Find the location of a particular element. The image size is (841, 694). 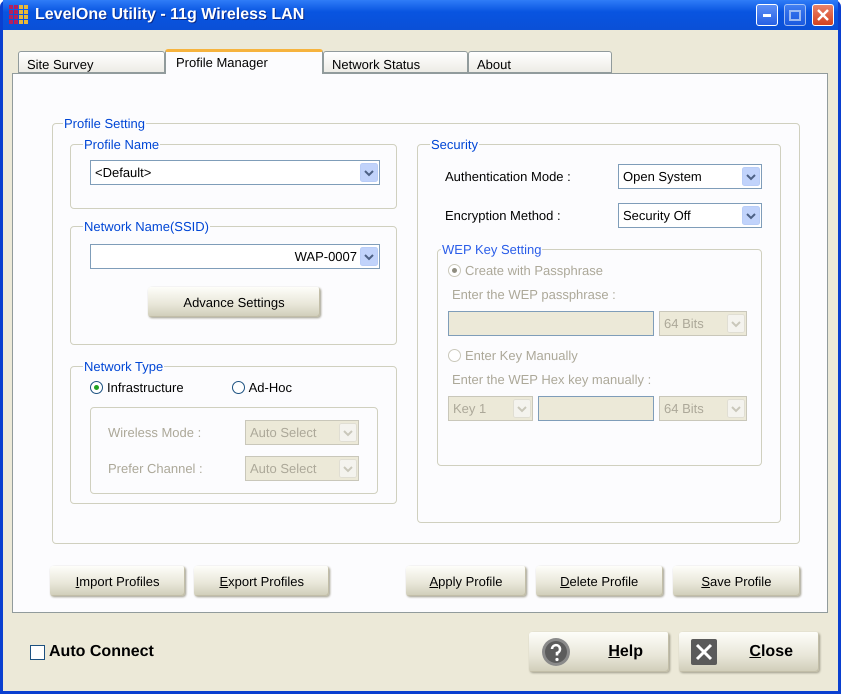

minimize-icon is located at coordinates (767, 15).